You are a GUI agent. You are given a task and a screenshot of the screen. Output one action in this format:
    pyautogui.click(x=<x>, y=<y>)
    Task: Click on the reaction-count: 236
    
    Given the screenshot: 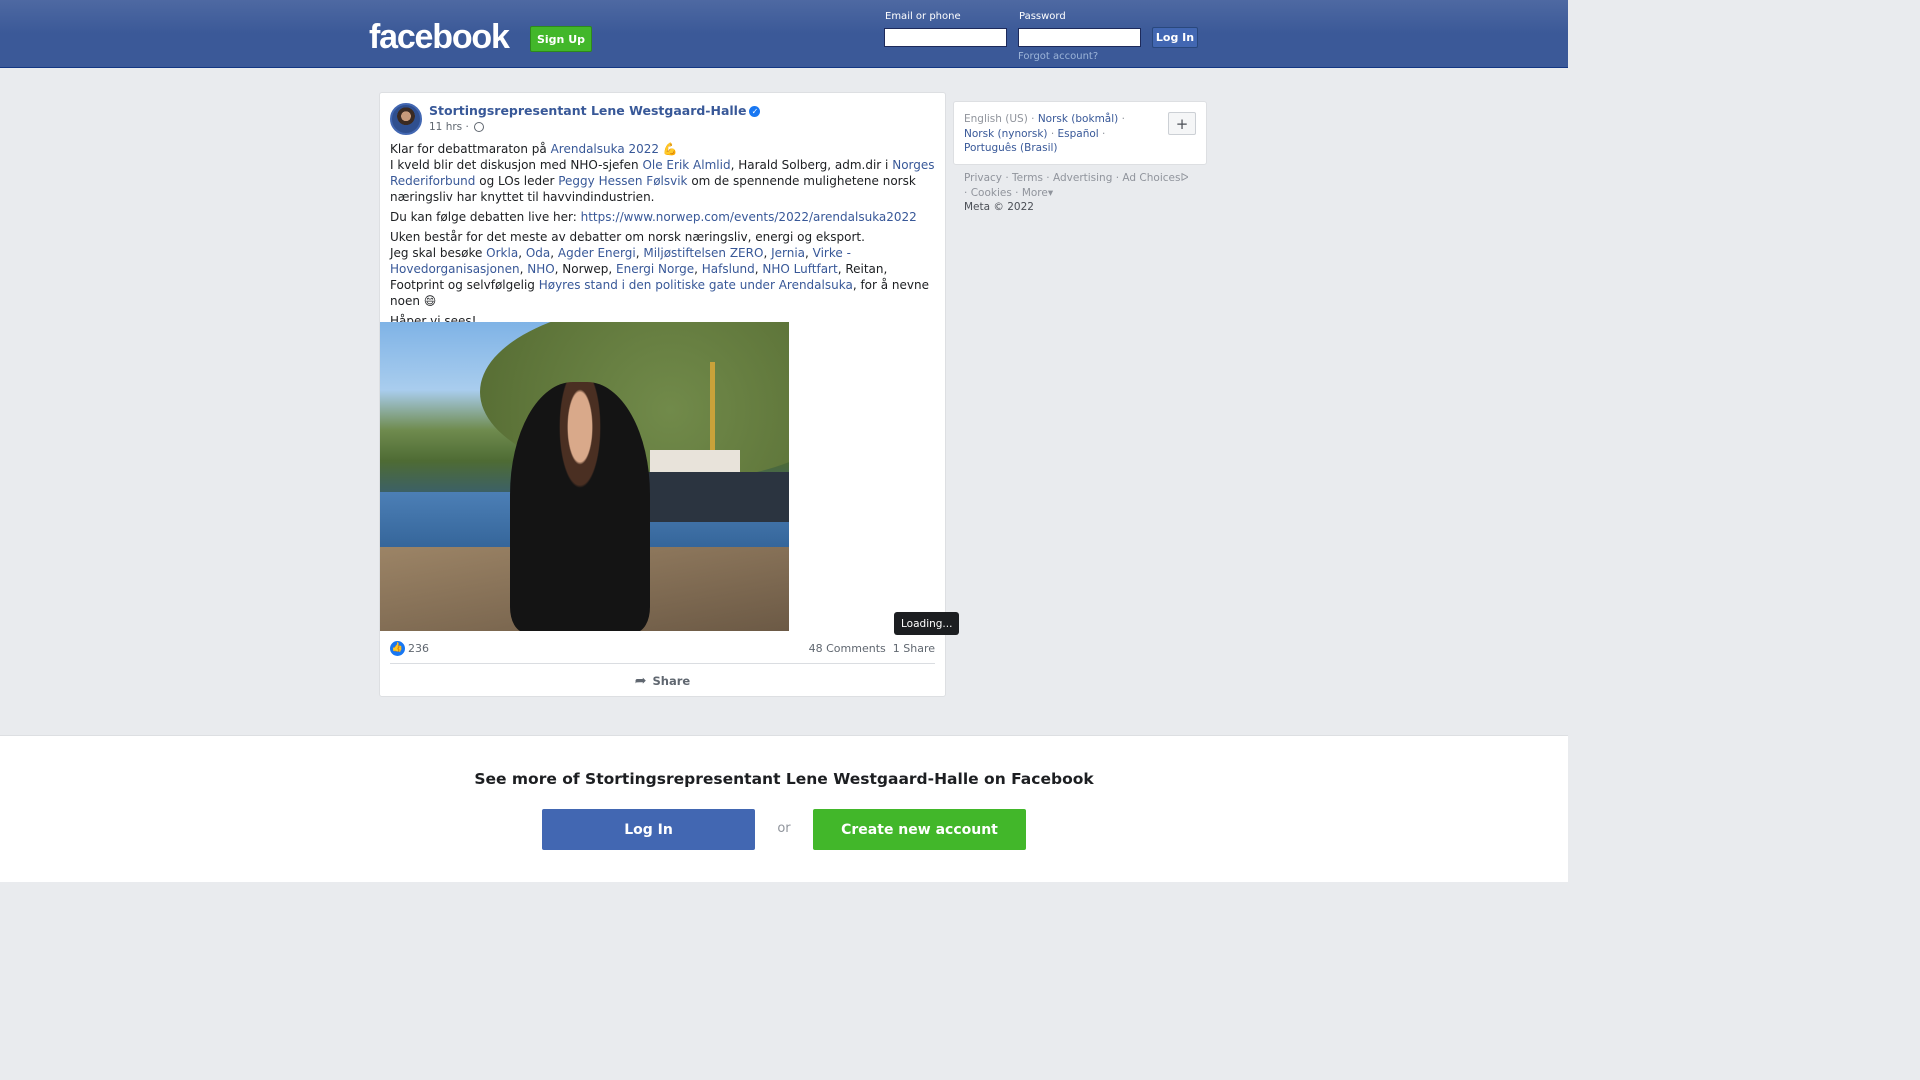 What is the action you would take?
    pyautogui.click(x=418, y=648)
    